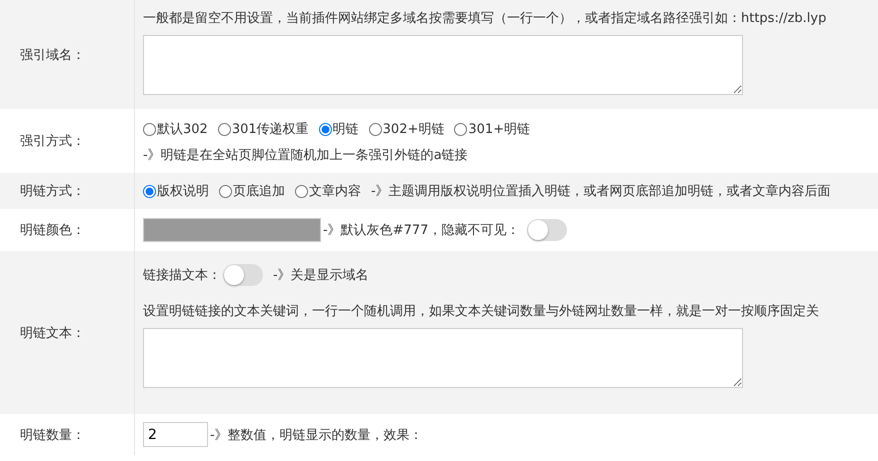 This screenshot has height=461, width=878. What do you see at coordinates (182, 275) in the screenshot?
I see `toggle-label: 链接描文本：` at bounding box center [182, 275].